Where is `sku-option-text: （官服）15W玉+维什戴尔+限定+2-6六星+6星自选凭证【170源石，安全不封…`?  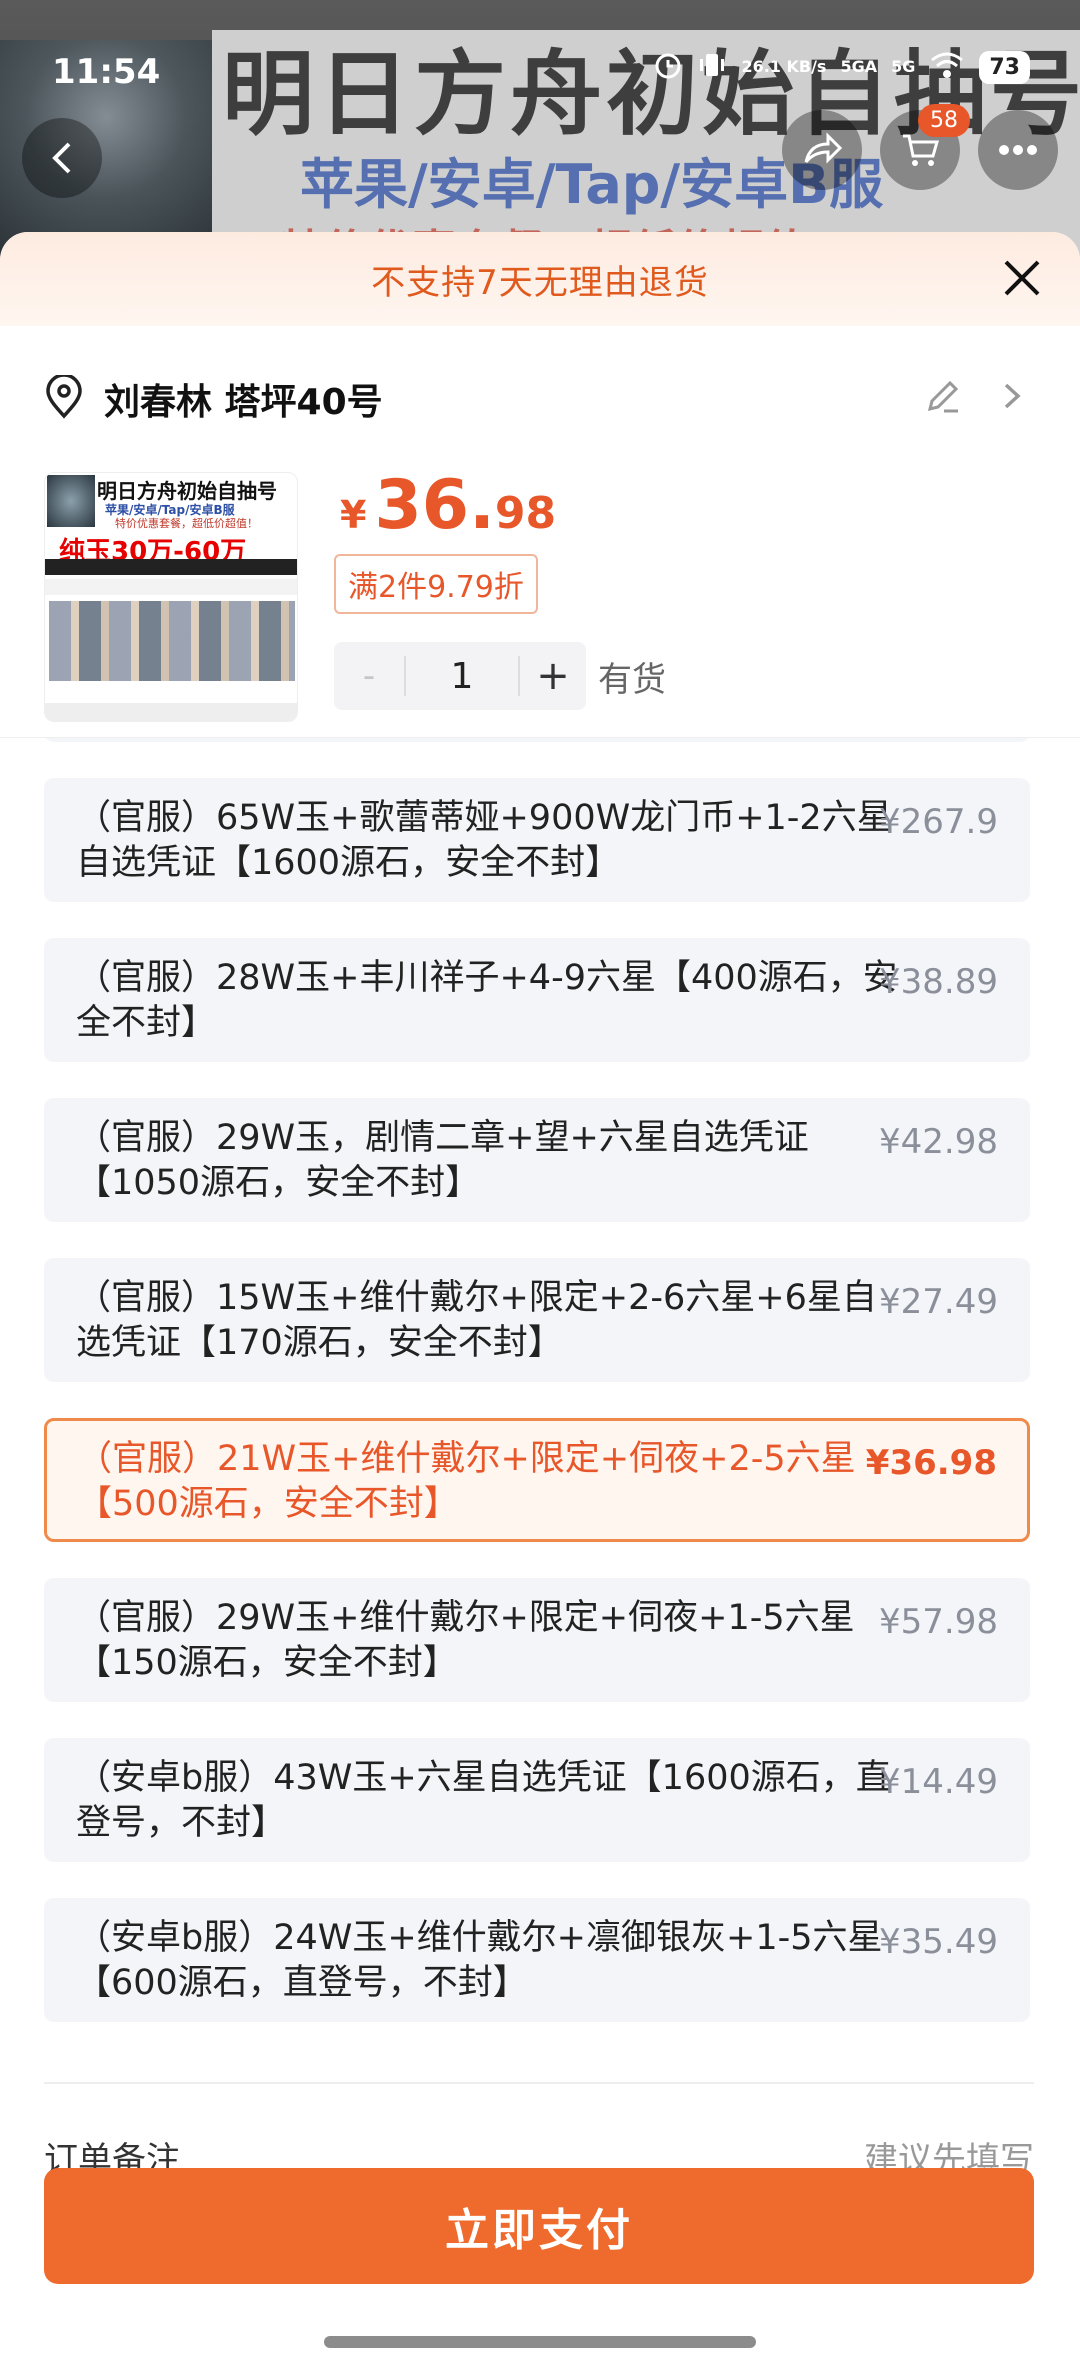 sku-option-text: （官服）15W玉+维什戴尔+限定+2-6六星+6星自选凭证【170源石，安全不封… is located at coordinates (476, 1320).